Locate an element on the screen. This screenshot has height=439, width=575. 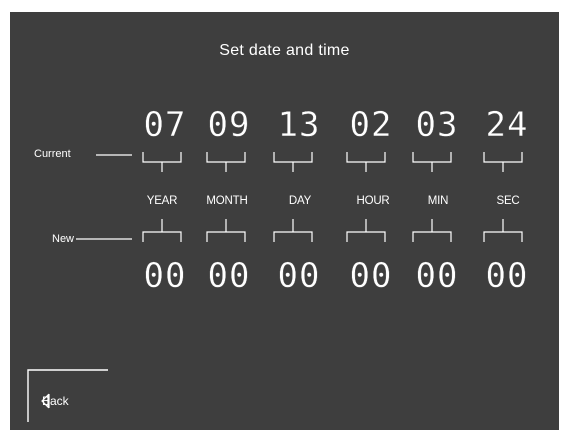
new-month-bracket is located at coordinates (226, 230).